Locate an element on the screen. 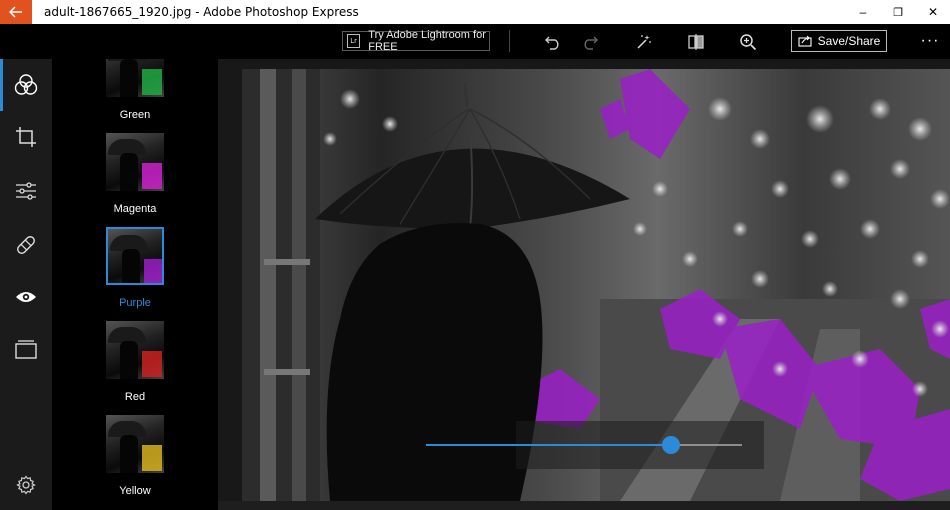  look-yellow: Yellow is located at coordinates (135, 462).